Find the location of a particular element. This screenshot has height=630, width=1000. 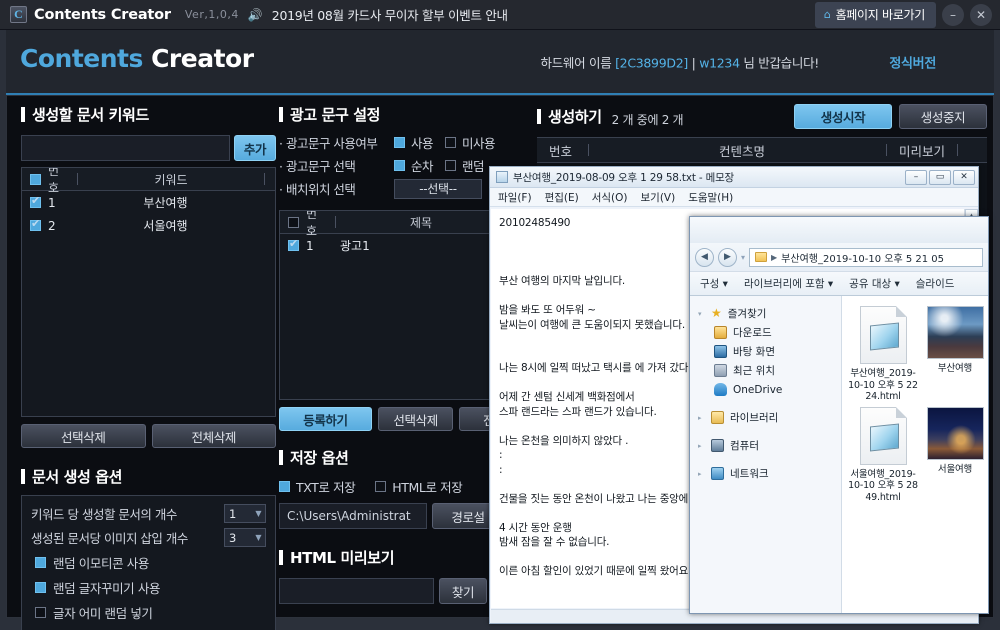

ad-usage-row: · 광고문구 사용여부 사용 미사용 is located at coordinates (404, 142).